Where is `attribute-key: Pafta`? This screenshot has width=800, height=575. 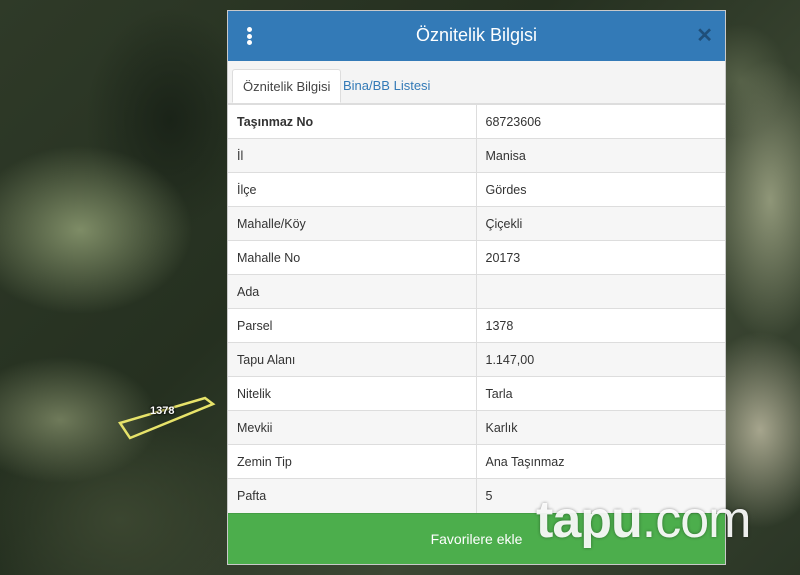 attribute-key: Pafta is located at coordinates (352, 495).